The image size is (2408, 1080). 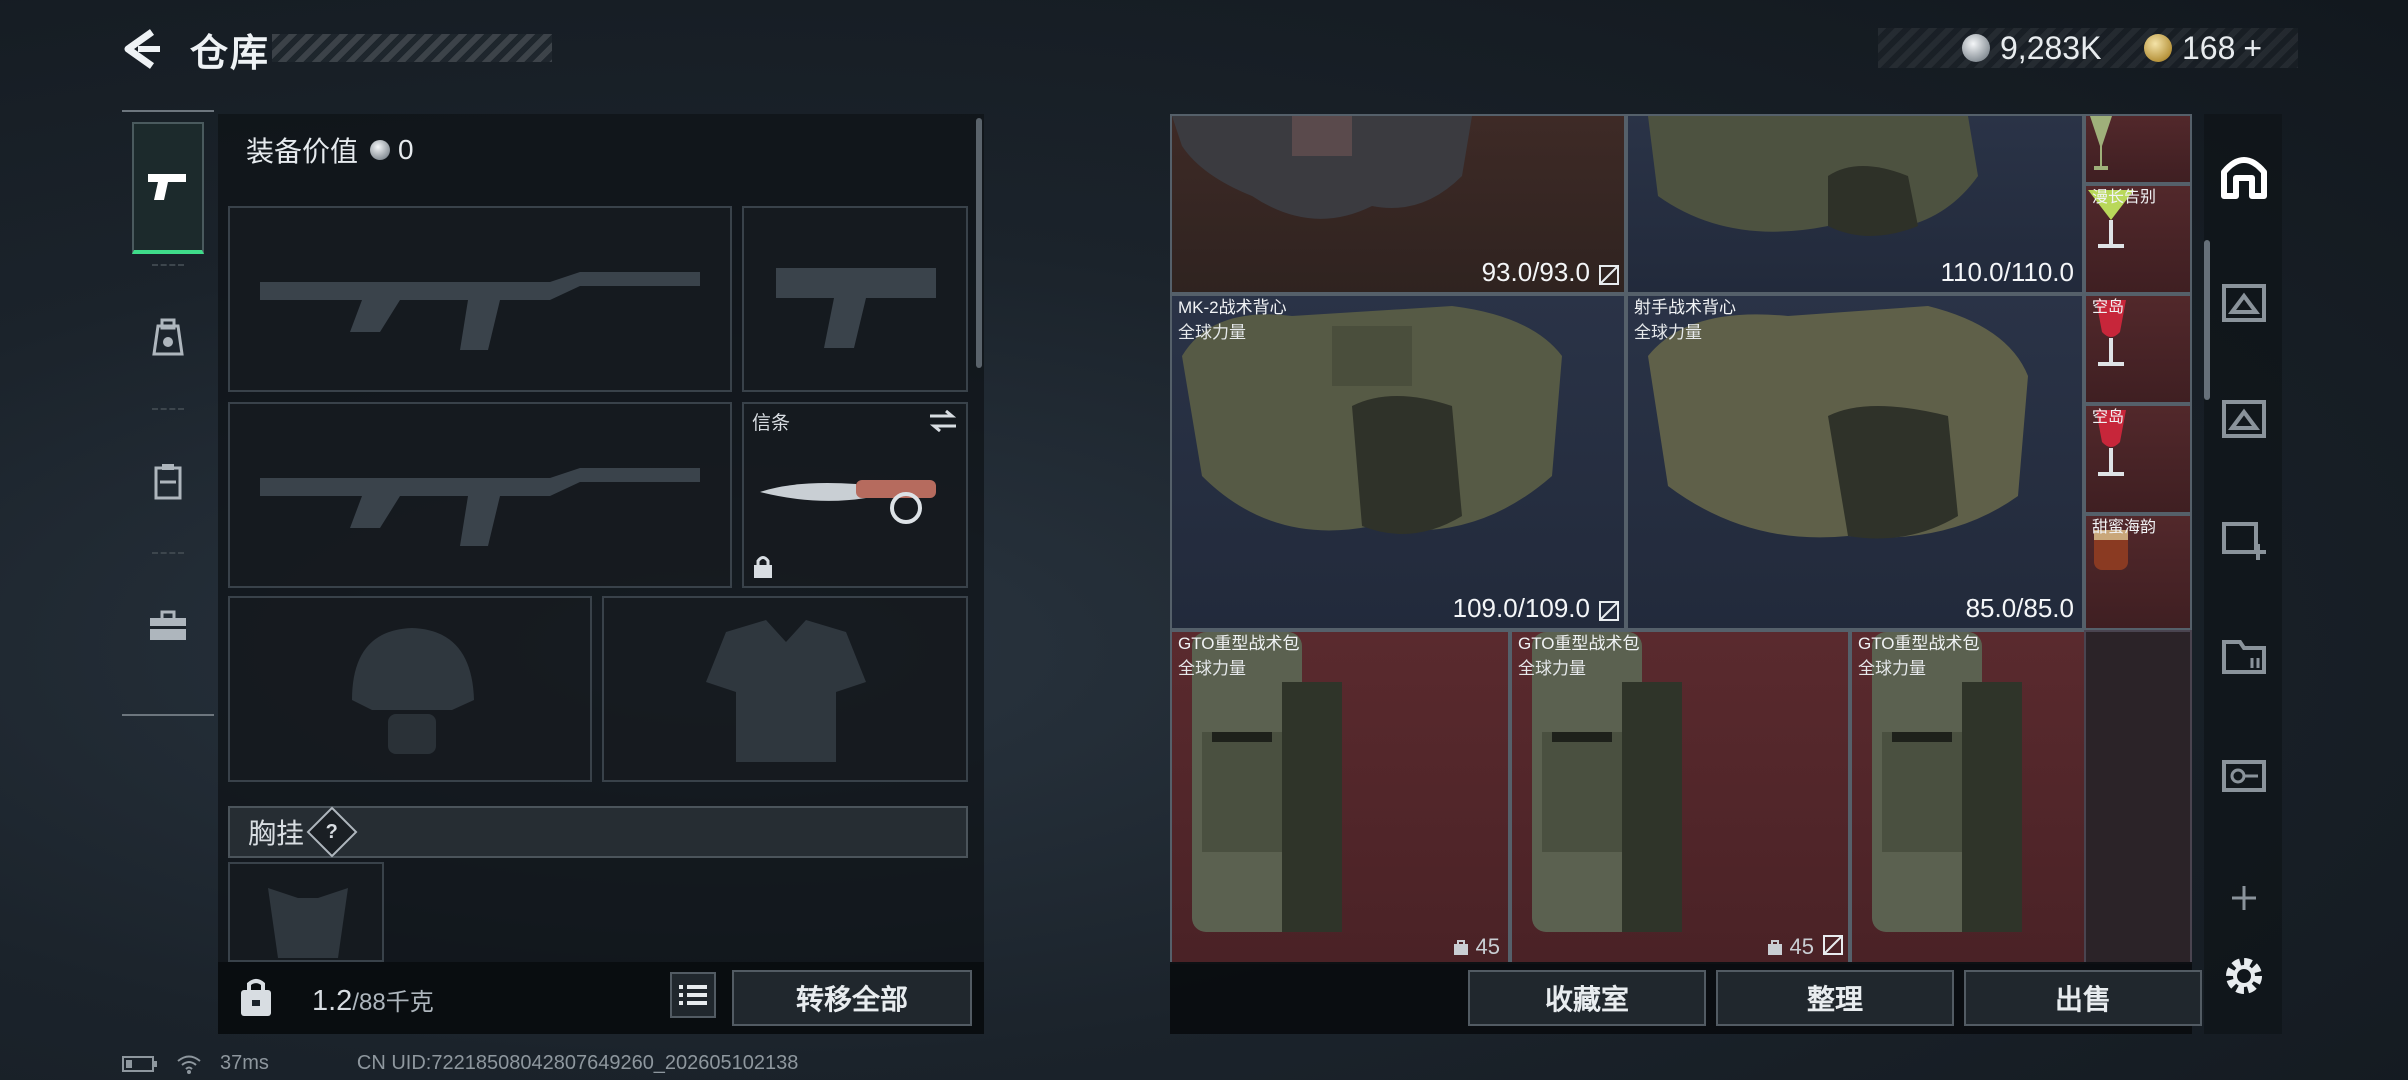 What do you see at coordinates (189, 1064) in the screenshot?
I see `wifi-icon` at bounding box center [189, 1064].